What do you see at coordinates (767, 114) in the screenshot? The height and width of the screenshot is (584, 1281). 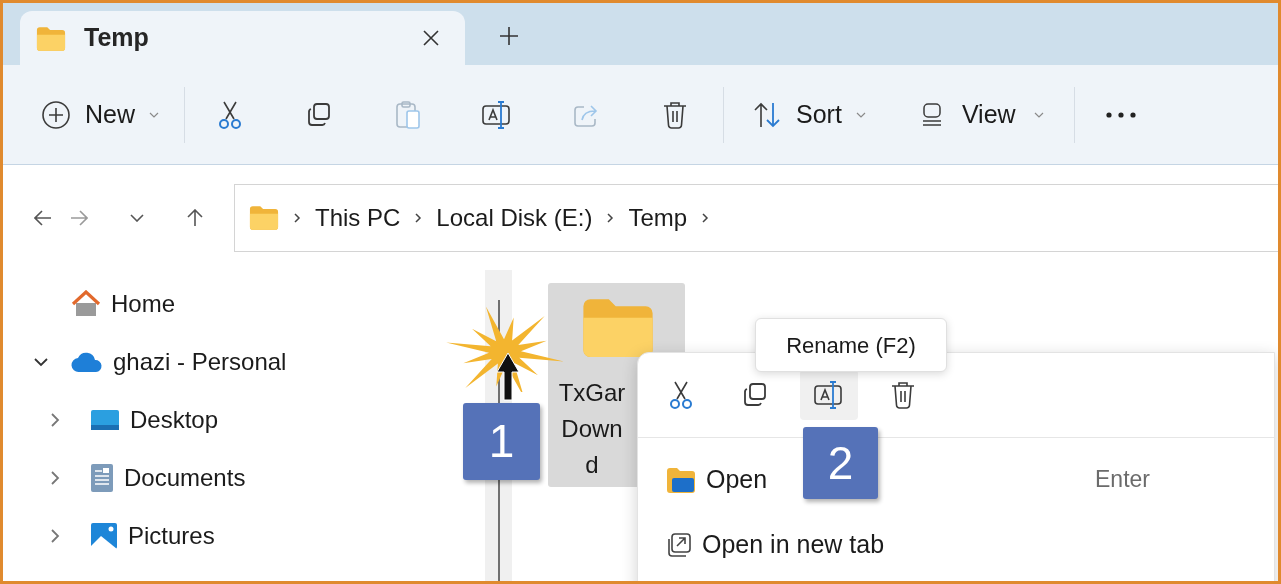 I see `sort-arrows-icon` at bounding box center [767, 114].